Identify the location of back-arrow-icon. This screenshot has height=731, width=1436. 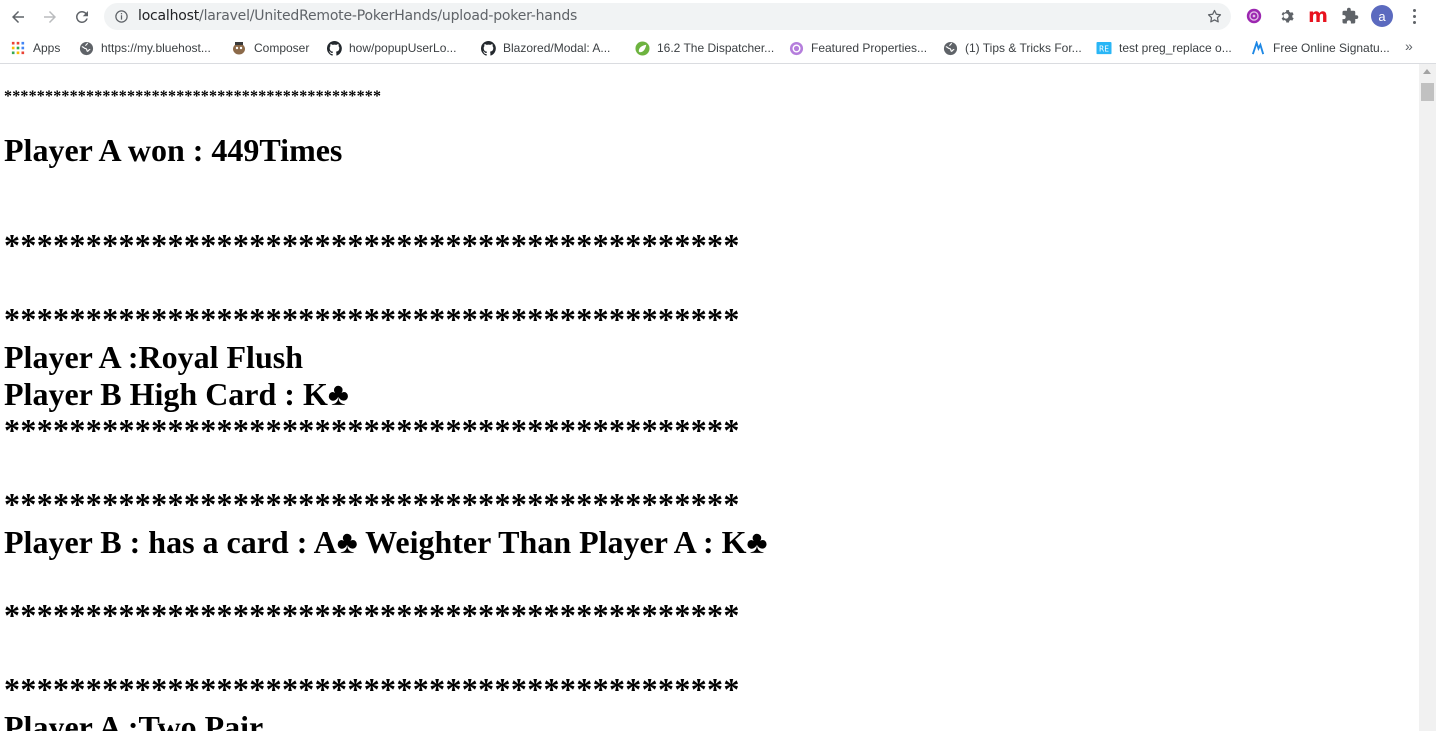
(18, 17).